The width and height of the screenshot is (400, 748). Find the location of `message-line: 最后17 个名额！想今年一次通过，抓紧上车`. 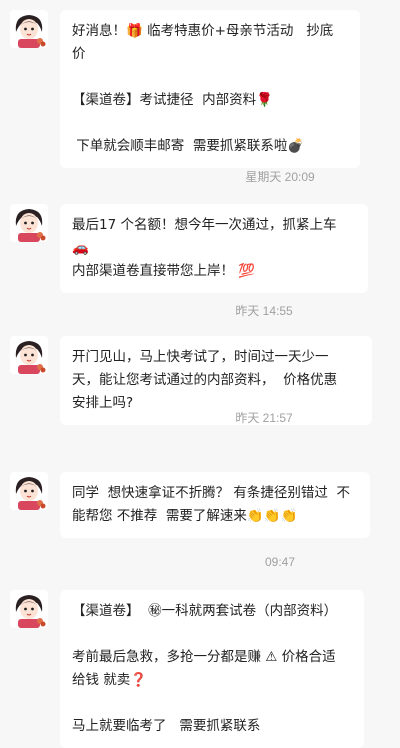

message-line: 最后17 个名额！想今年一次通过，抓紧上车 is located at coordinates (204, 225).